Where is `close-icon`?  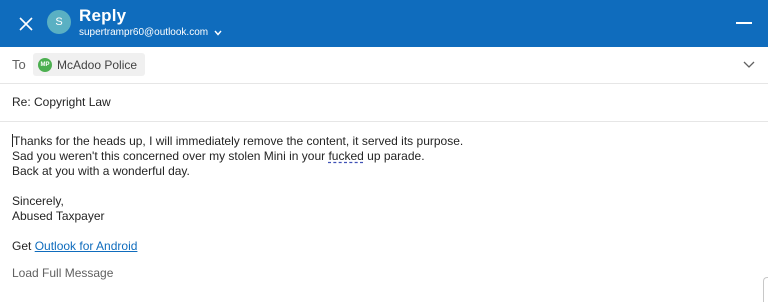
close-icon is located at coordinates (26, 24).